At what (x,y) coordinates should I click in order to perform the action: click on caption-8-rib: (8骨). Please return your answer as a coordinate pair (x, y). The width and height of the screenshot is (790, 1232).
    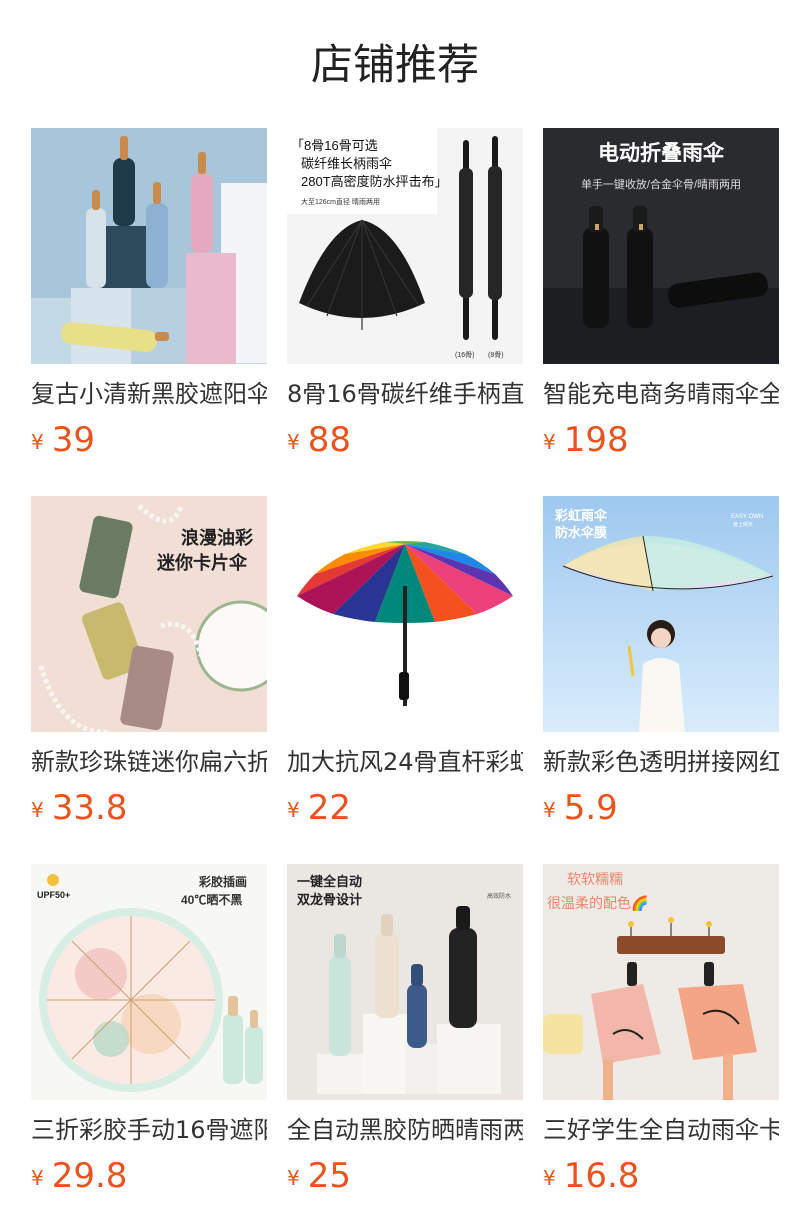
    Looking at the image, I should click on (496, 355).